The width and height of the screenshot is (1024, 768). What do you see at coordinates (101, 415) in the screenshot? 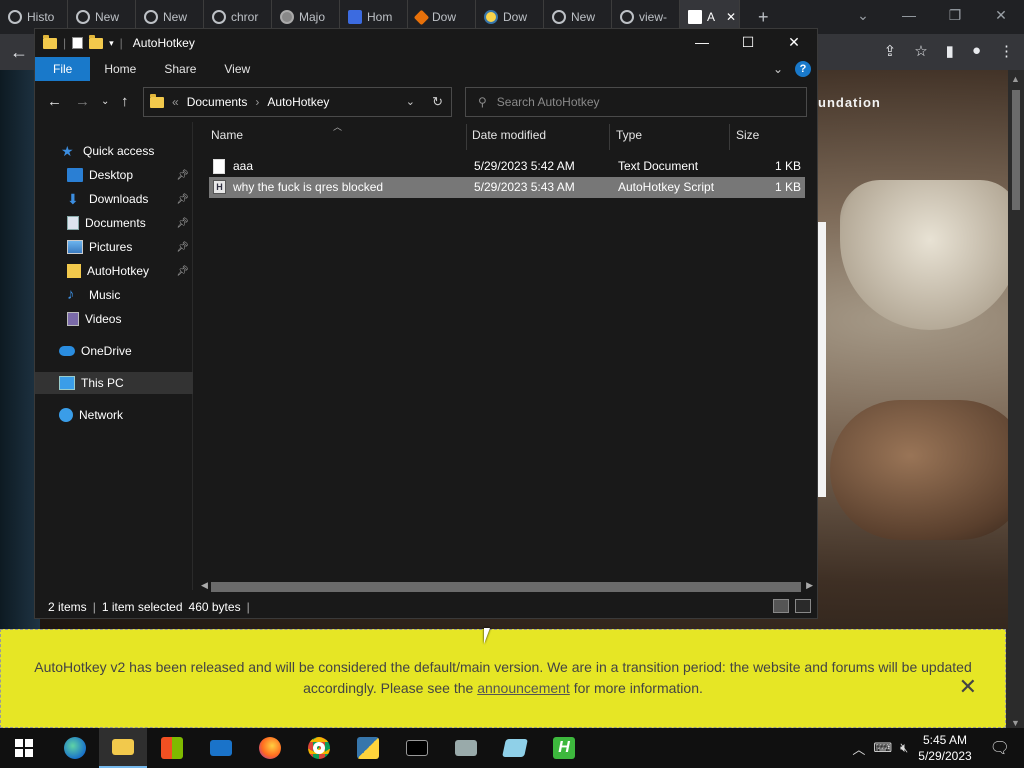
I see `sidebar-item-label: Network` at bounding box center [101, 415].